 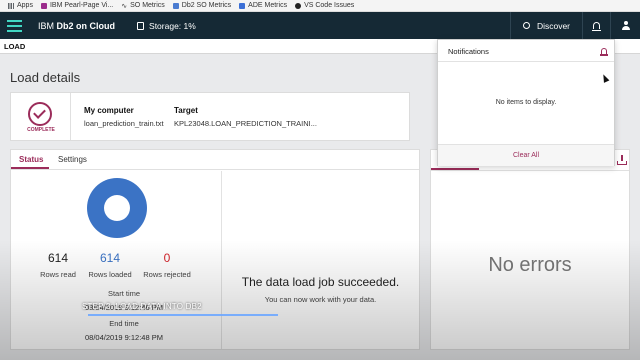 I want to click on bookmark-so-metrics: ∿ SO Metrics, so click(x=143, y=6).